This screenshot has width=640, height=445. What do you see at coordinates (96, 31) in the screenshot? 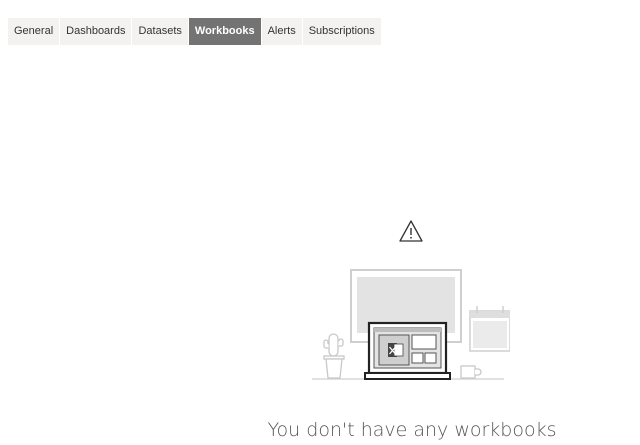
I see `tab-dashboards: Dashboards` at bounding box center [96, 31].